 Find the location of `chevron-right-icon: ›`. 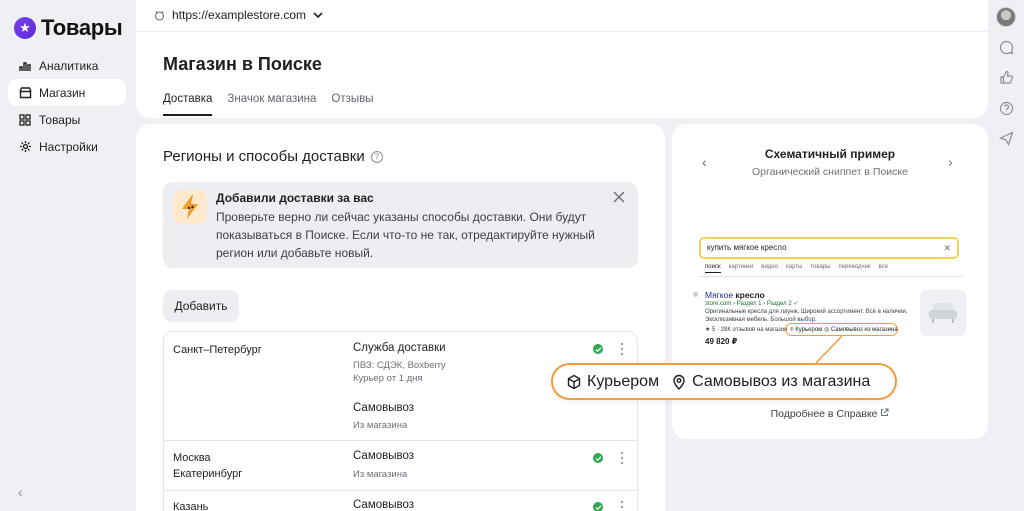

chevron-right-icon: › is located at coordinates (953, 162).